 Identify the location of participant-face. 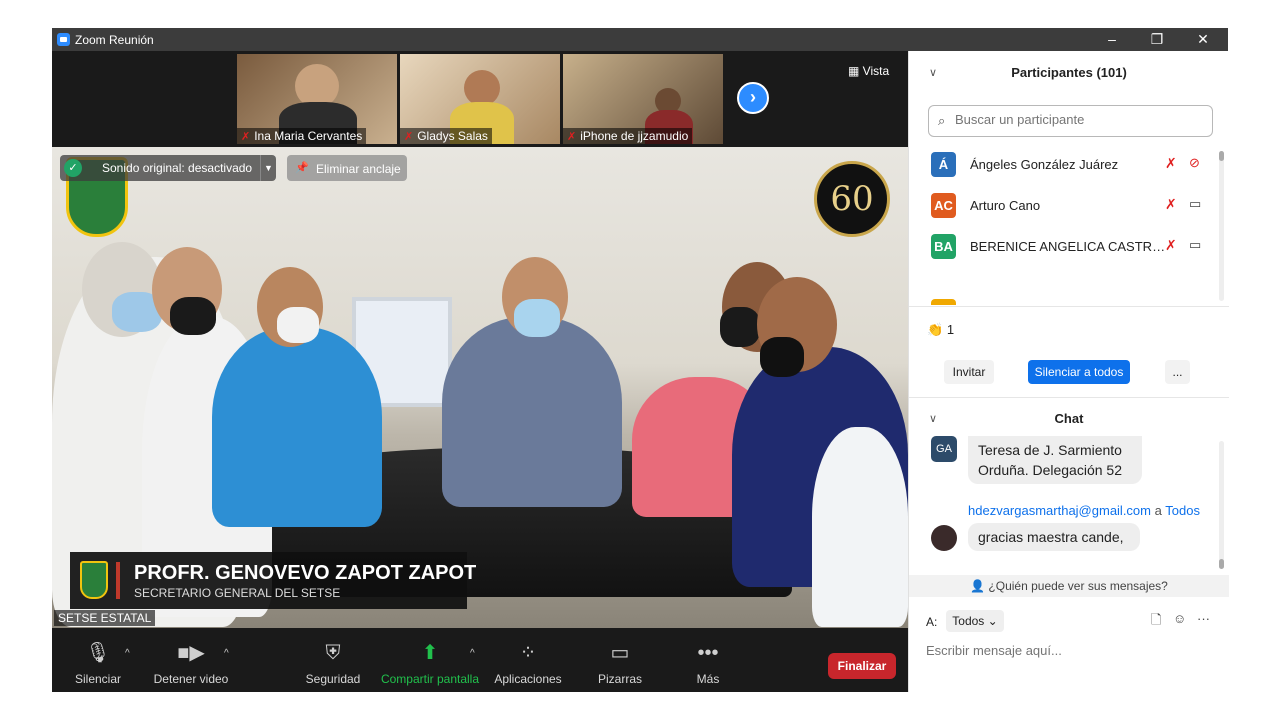
(482, 88).